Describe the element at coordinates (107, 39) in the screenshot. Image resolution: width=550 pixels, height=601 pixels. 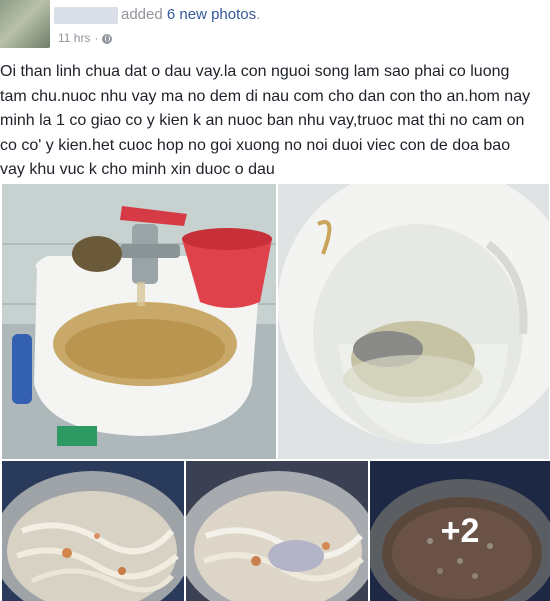
I see `globe-icon` at that location.